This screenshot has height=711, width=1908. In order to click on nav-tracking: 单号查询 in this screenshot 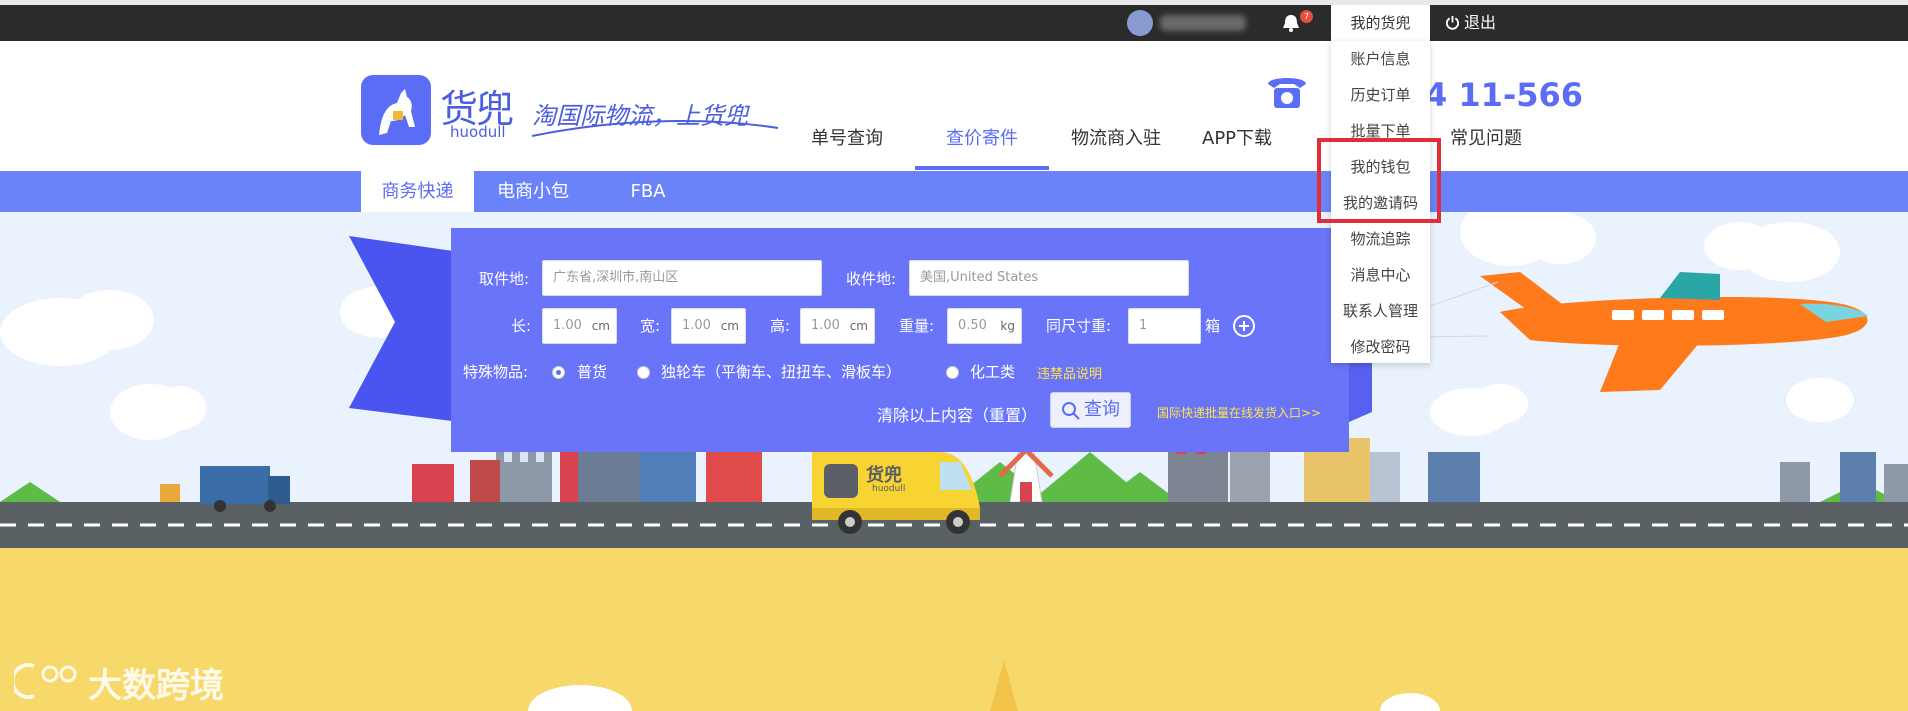, I will do `click(847, 137)`.